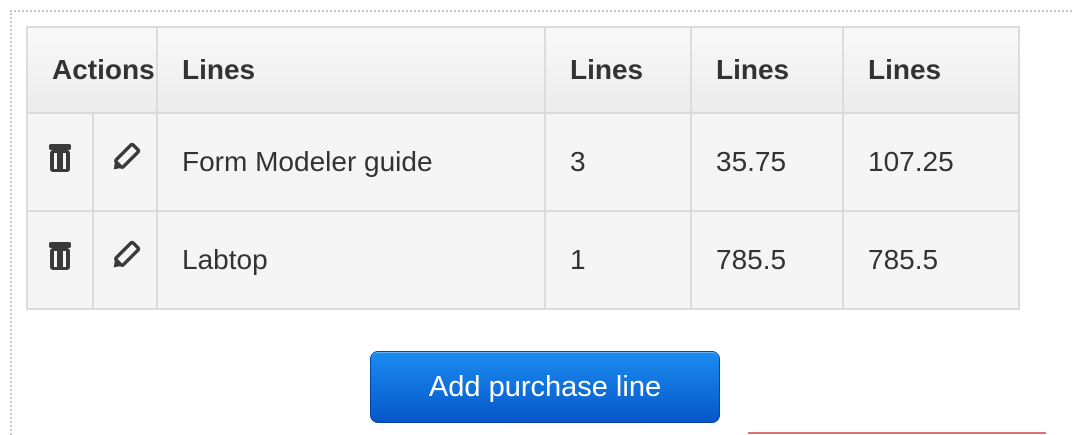  I want to click on line-name: Labtop, so click(351, 260).